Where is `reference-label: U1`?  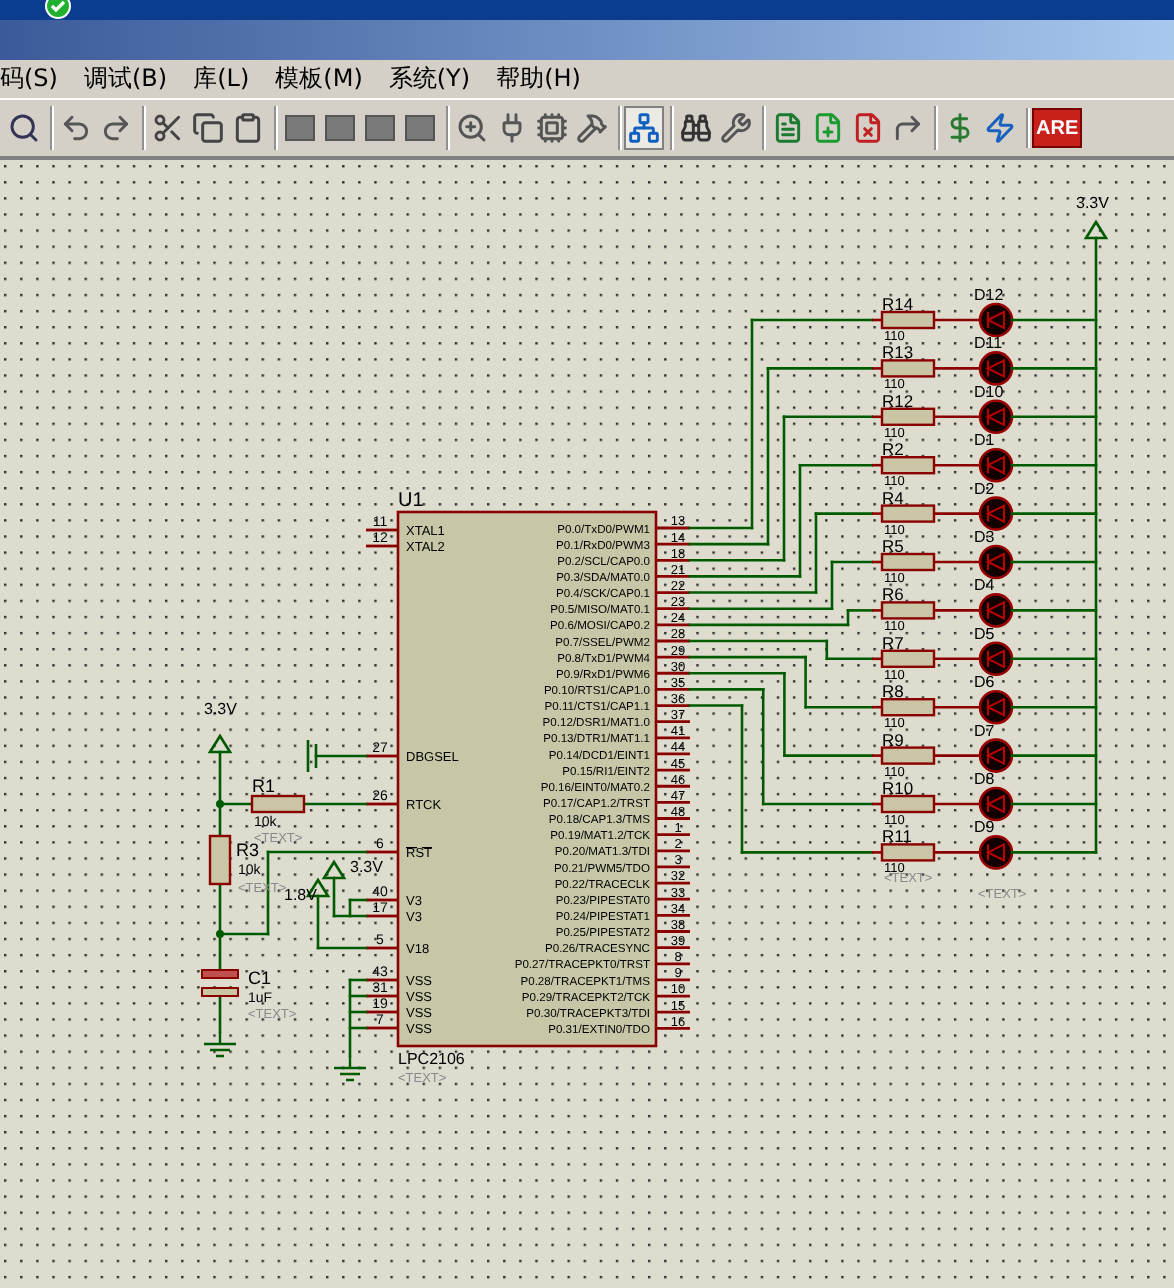
reference-label: U1 is located at coordinates (411, 501).